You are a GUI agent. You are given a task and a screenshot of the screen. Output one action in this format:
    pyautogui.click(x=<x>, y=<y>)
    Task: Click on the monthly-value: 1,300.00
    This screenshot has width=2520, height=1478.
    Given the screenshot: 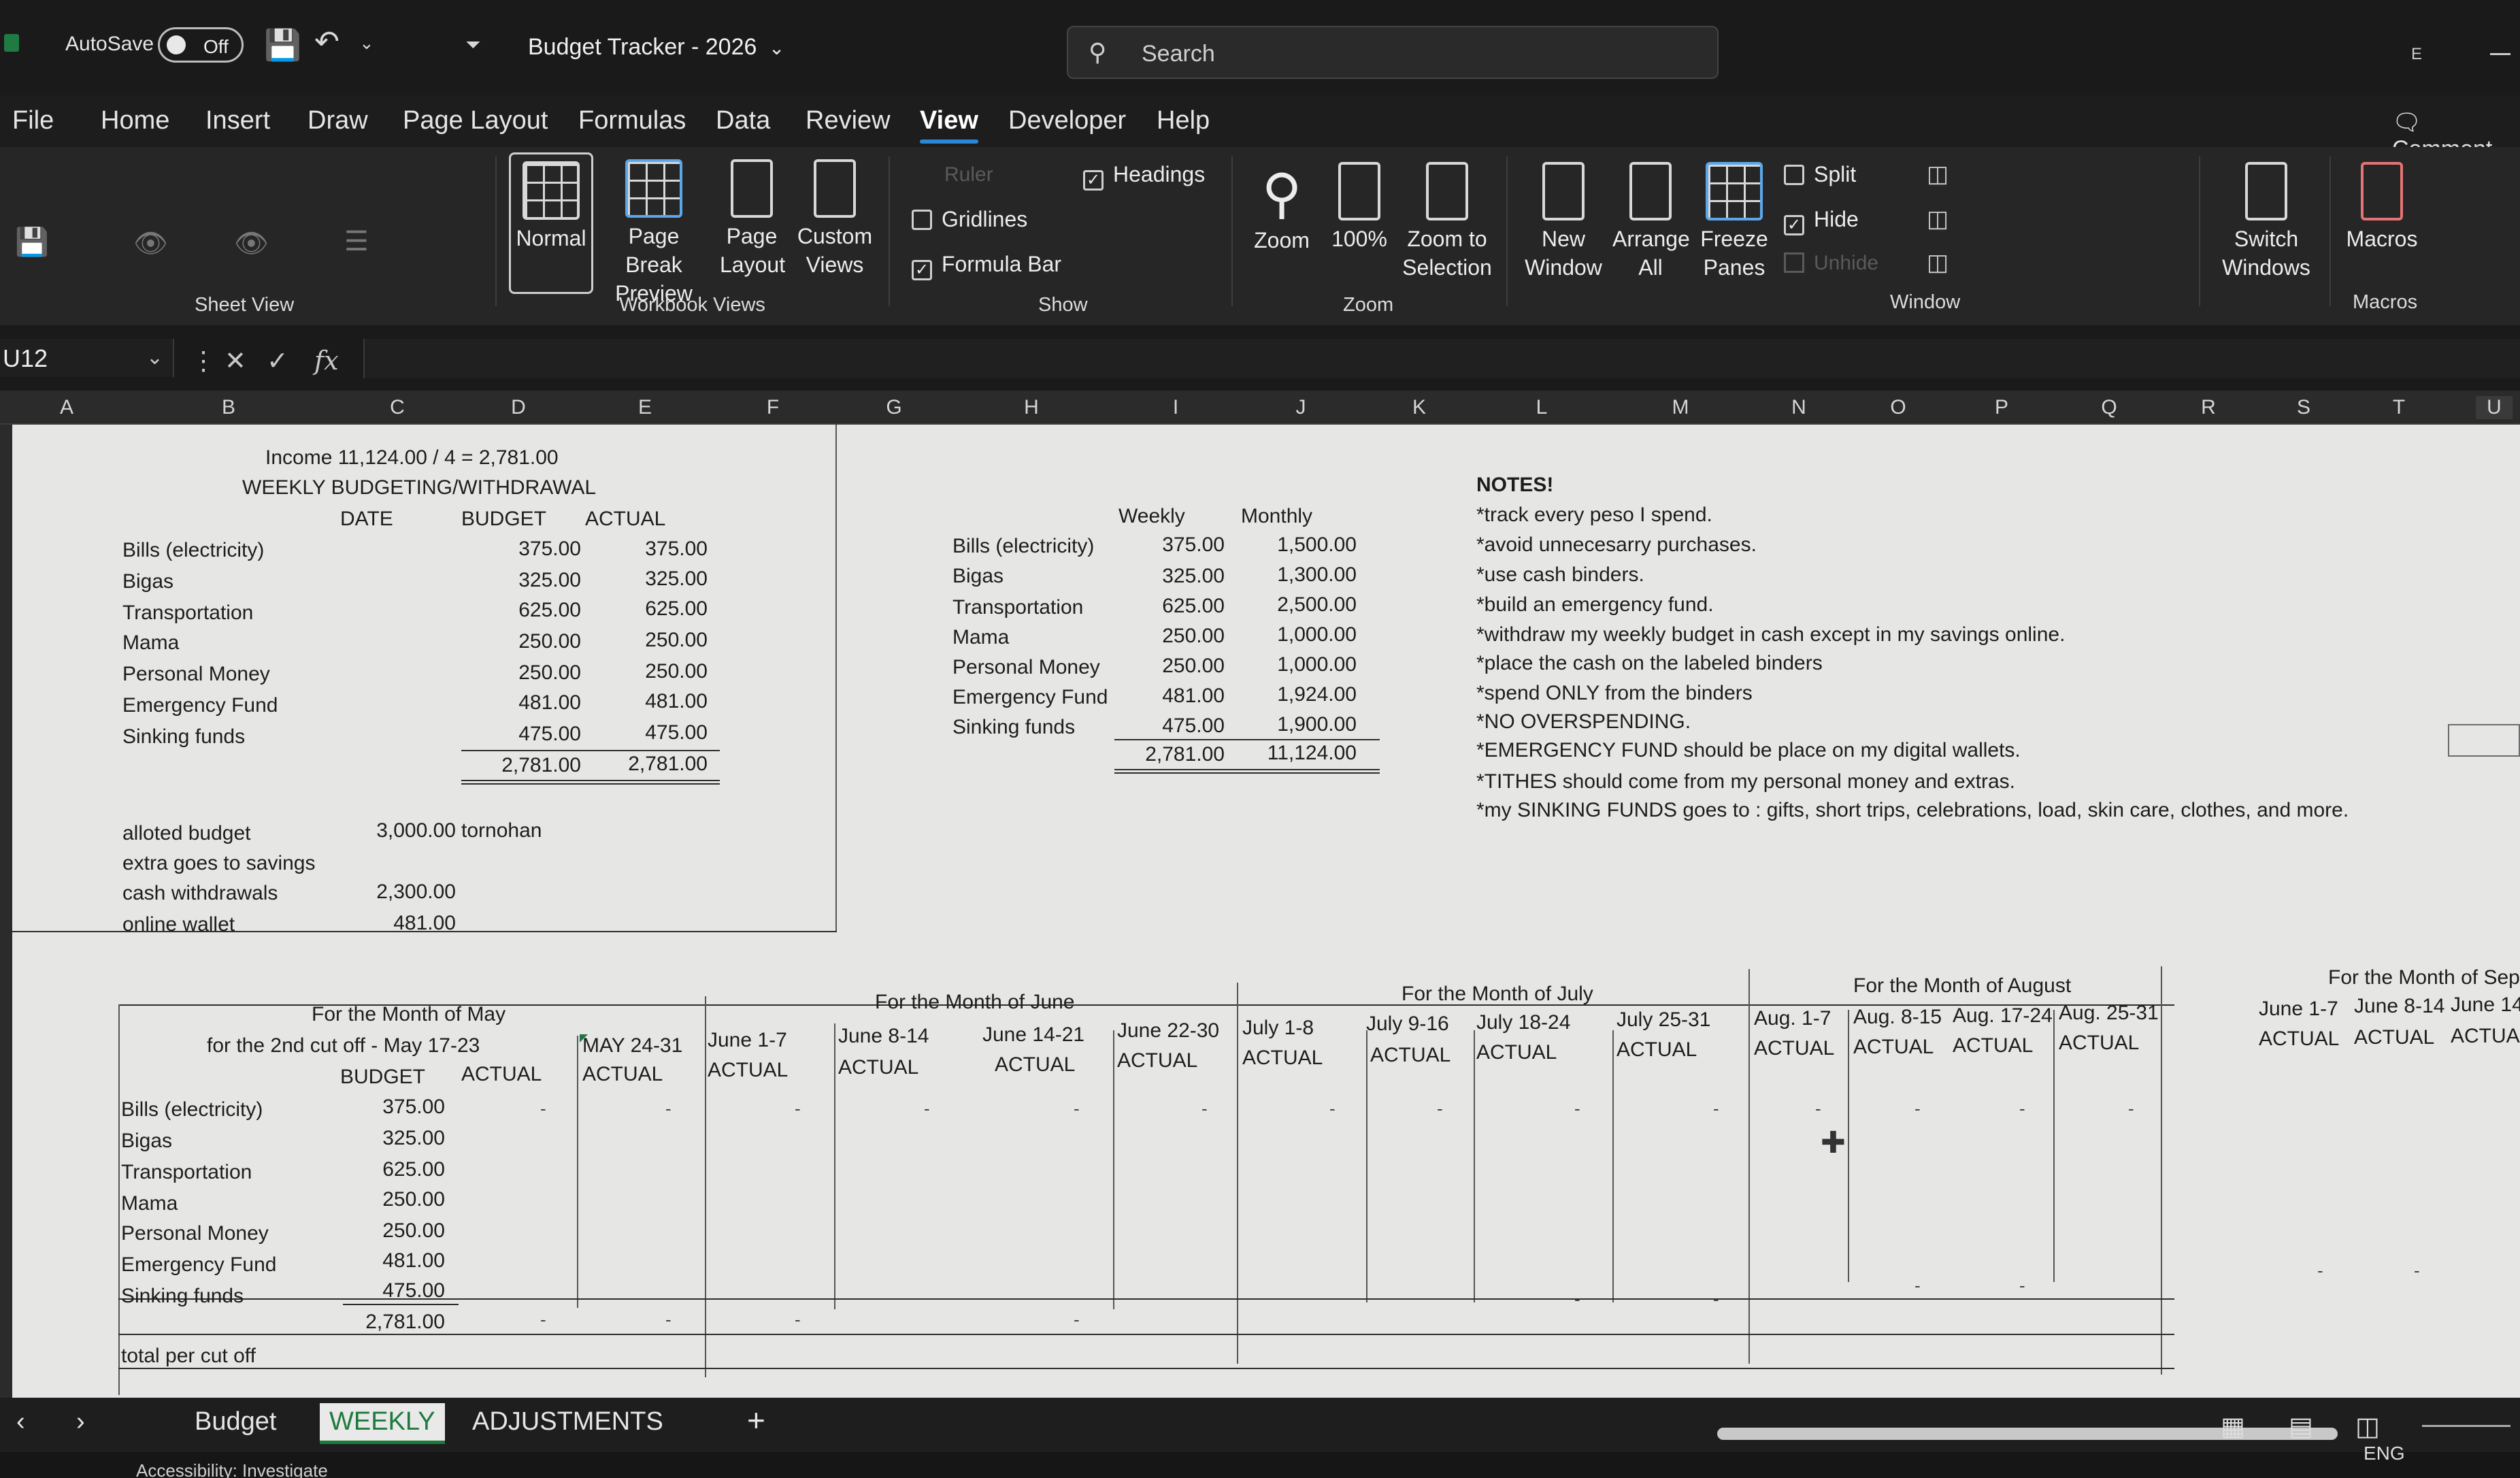 What is the action you would take?
    pyautogui.click(x=1299, y=575)
    